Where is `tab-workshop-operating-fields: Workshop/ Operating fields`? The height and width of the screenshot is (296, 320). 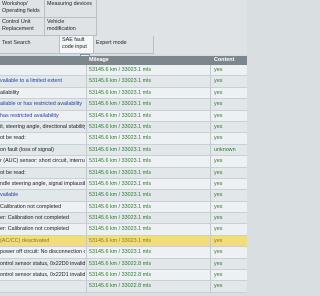 tab-workshop-operating-fields: Workshop/ Operating fields is located at coordinates (22, 9).